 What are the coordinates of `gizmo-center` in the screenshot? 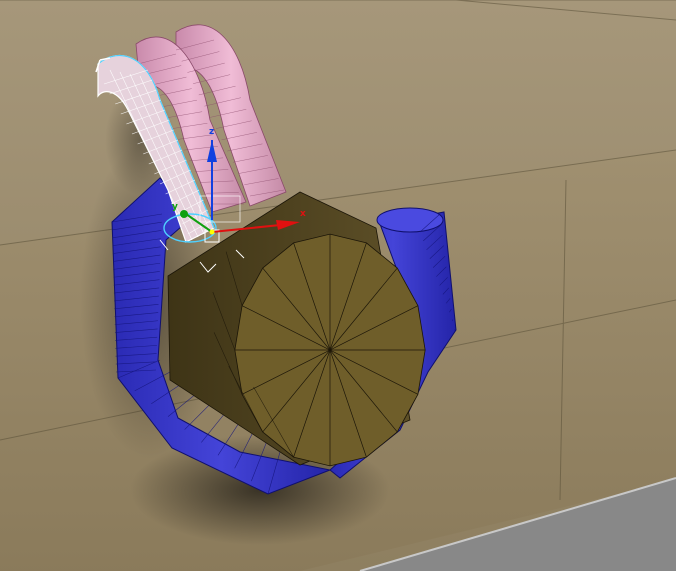 It's located at (212, 232).